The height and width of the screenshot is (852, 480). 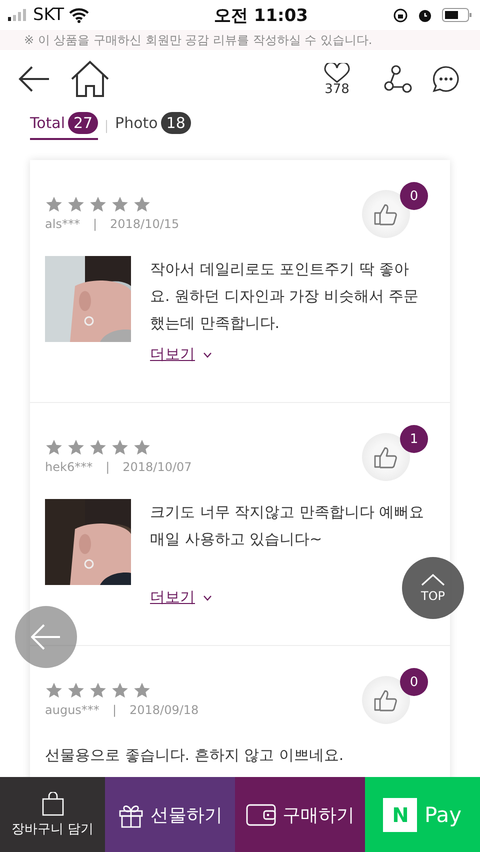 I want to click on n-logo: N, so click(x=400, y=815).